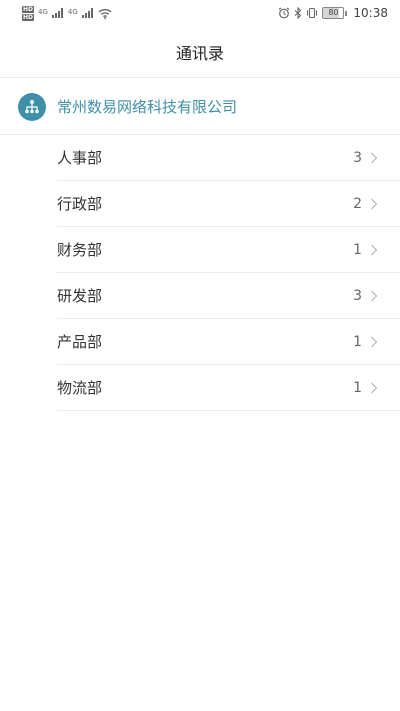 The width and height of the screenshot is (400, 711). I want to click on vibrate-icon, so click(312, 13).